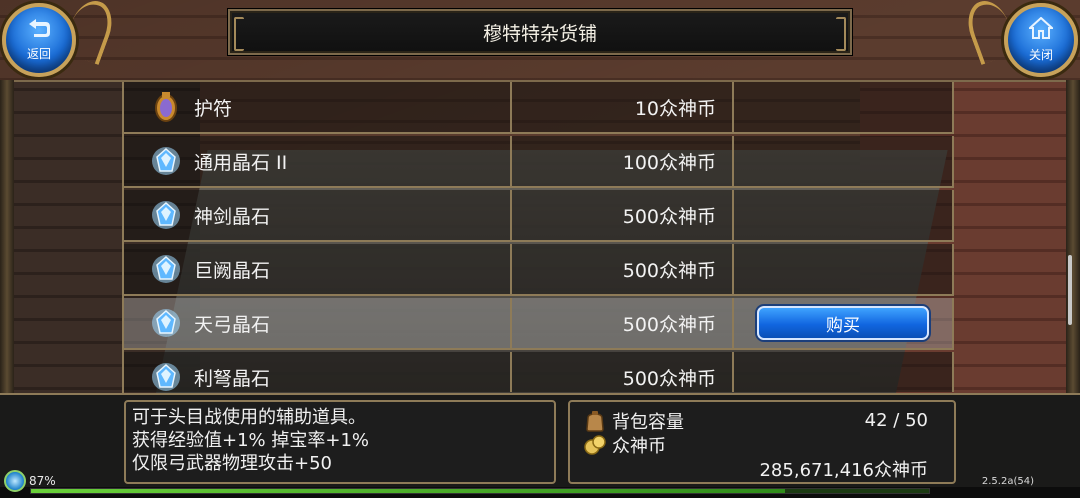 Image resolution: width=1080 pixels, height=498 pixels. I want to click on panel-frame-left, so click(7, 237).